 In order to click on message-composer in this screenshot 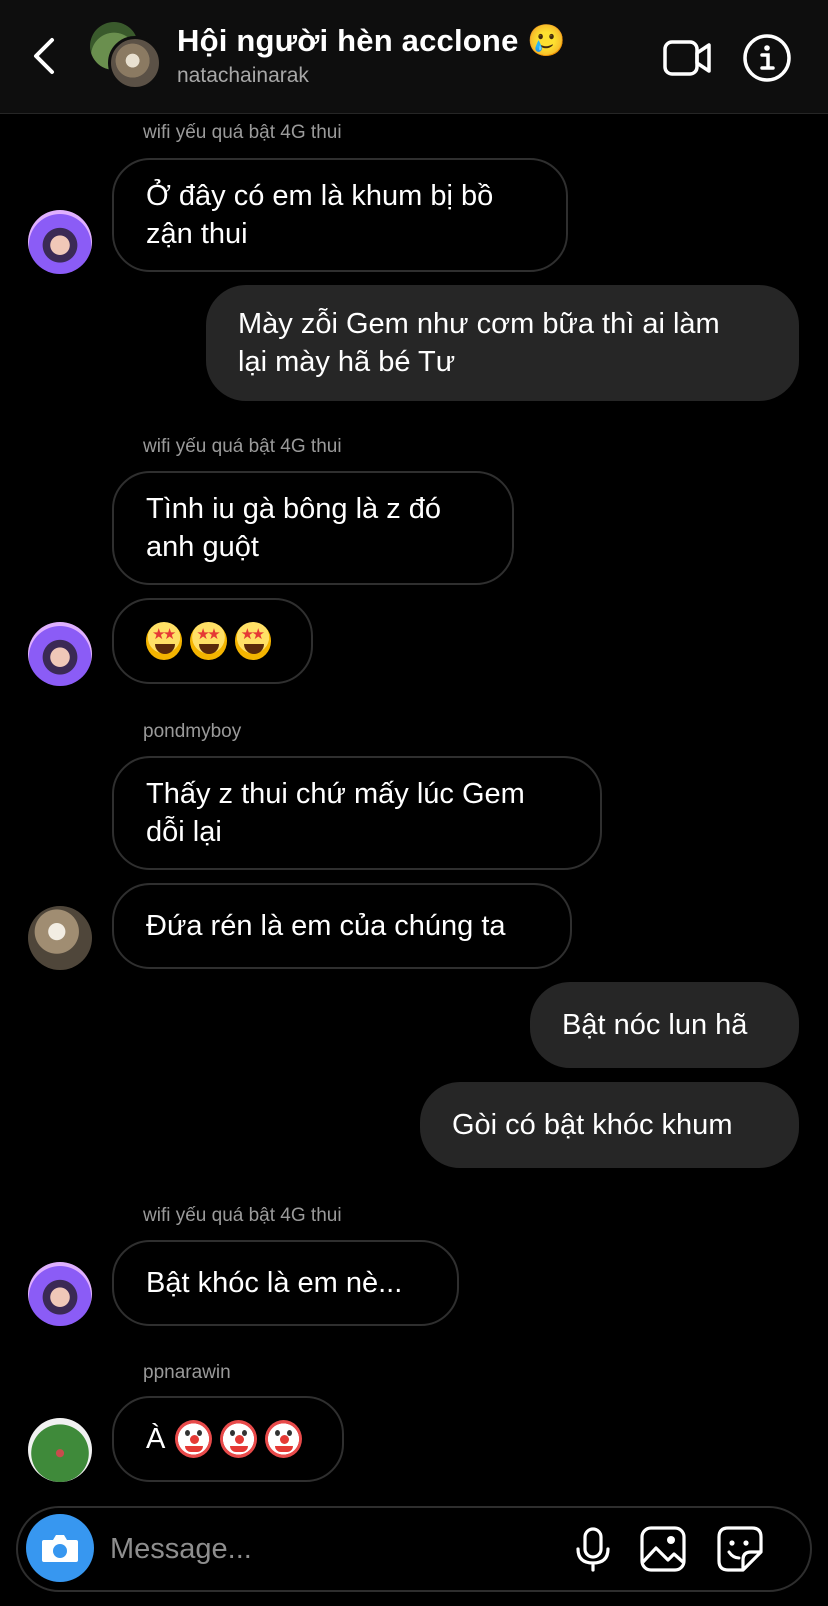, I will do `click(414, 1549)`.